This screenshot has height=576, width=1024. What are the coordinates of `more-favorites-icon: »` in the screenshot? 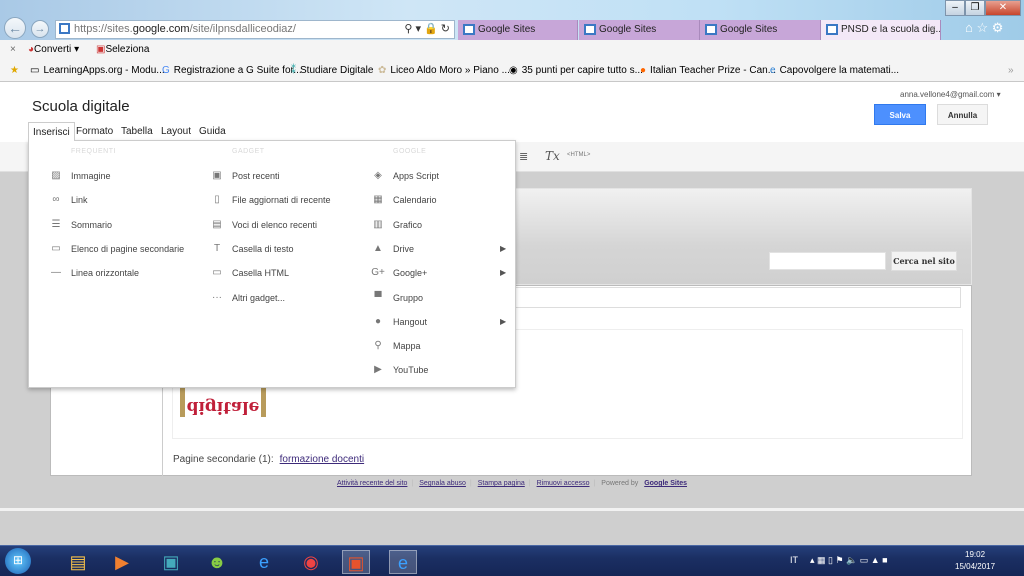 It's located at (1011, 71).